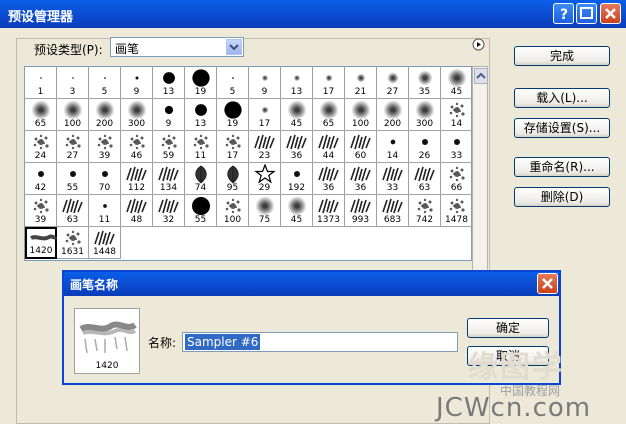 This screenshot has width=626, height=424. I want to click on brush-preset-cell: 59, so click(169, 147).